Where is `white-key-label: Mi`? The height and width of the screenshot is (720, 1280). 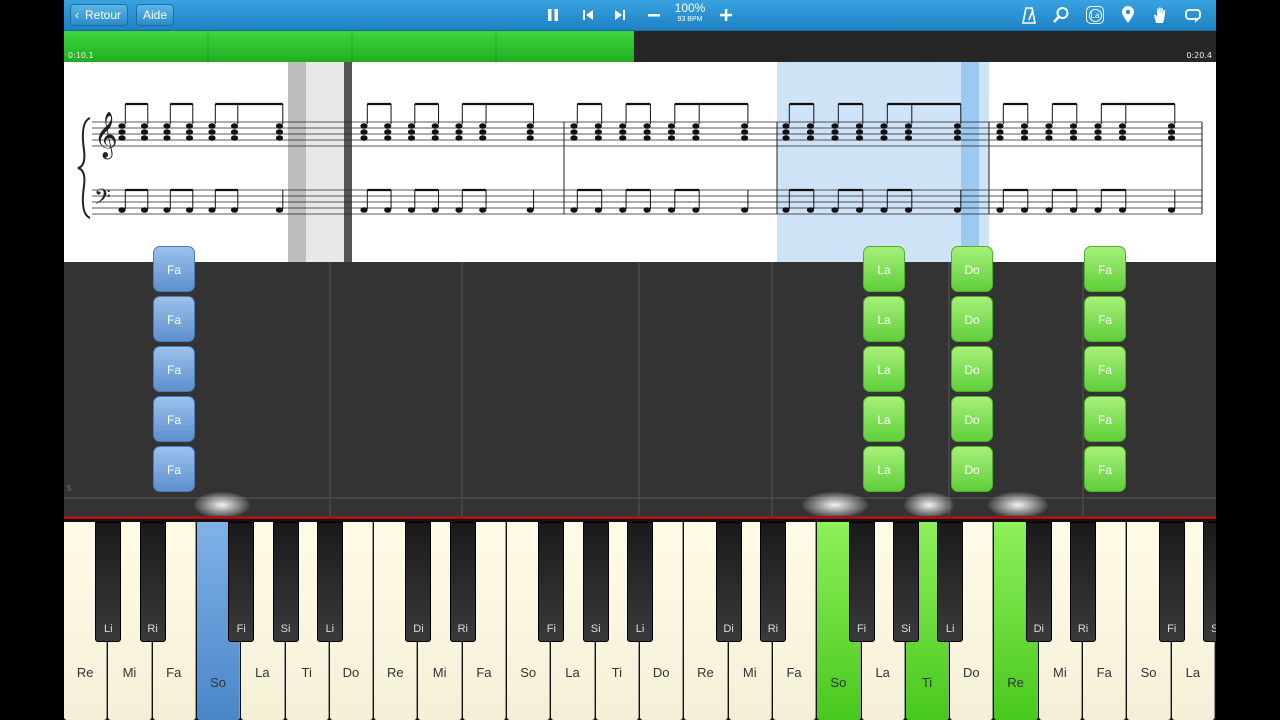 white-key-label: Mi is located at coordinates (439, 672).